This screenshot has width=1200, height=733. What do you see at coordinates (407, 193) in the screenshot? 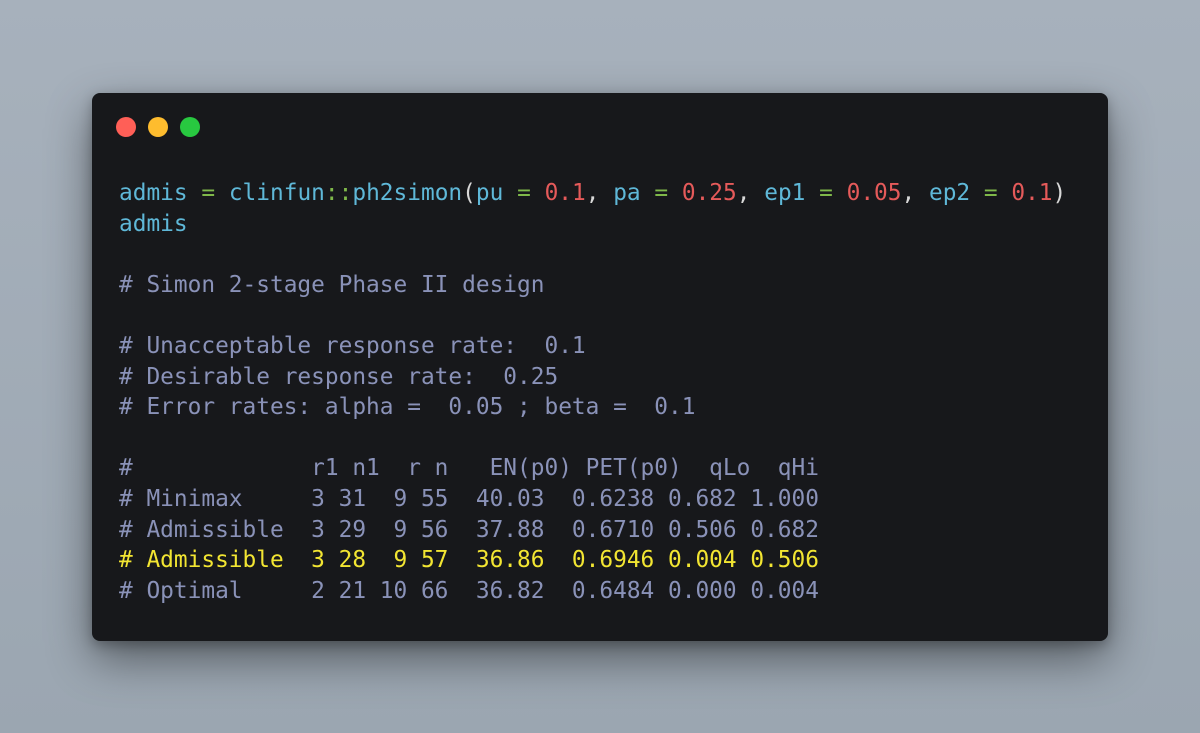
I see `function-name: ph2simon` at bounding box center [407, 193].